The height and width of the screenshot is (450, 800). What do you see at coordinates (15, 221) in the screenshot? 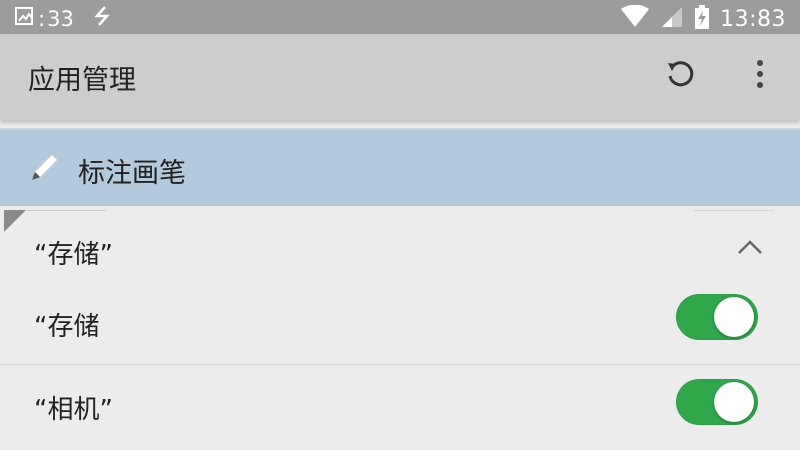
I see `corner-mark` at bounding box center [15, 221].